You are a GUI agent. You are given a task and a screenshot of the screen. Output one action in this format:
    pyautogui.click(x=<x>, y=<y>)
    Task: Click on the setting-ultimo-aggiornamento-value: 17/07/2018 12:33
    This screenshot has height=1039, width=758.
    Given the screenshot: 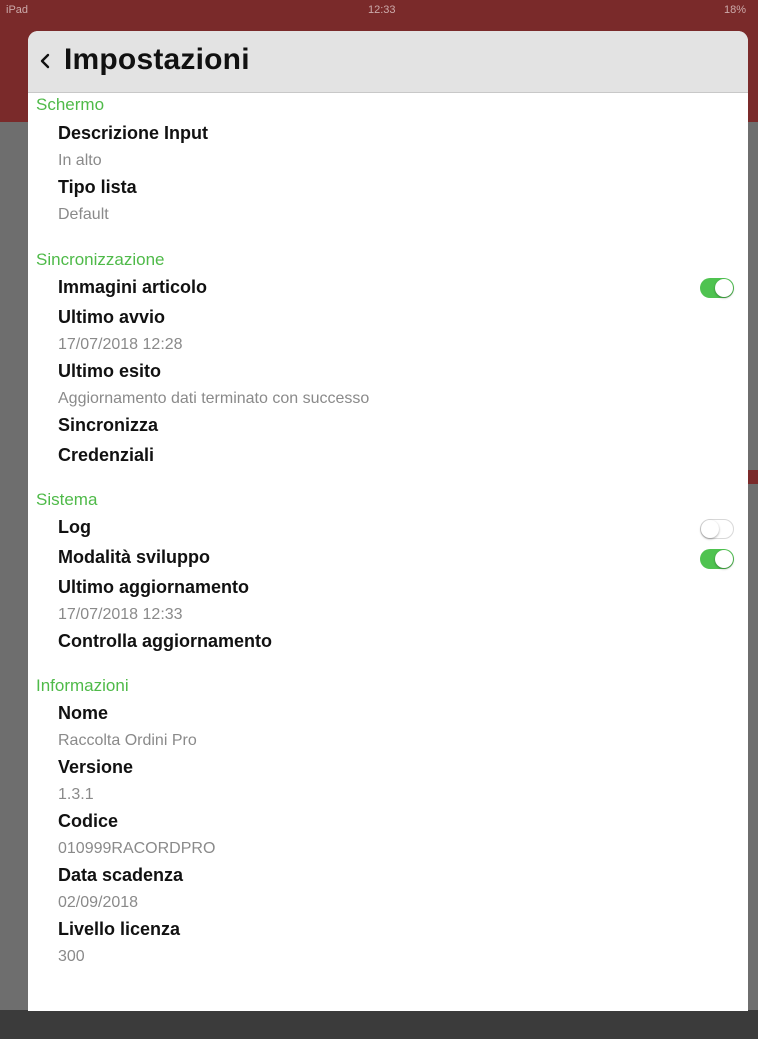 What is the action you would take?
    pyautogui.click(x=120, y=614)
    